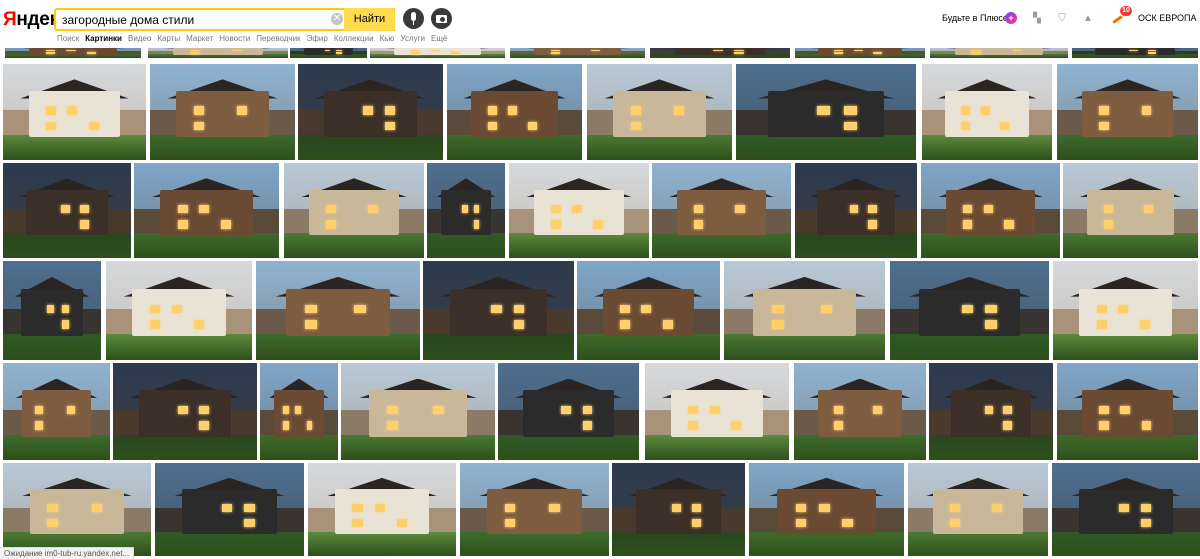 The width and height of the screenshot is (1200, 559). Describe the element at coordinates (103, 40) in the screenshot. I see `nav-tab: Картинки` at that location.